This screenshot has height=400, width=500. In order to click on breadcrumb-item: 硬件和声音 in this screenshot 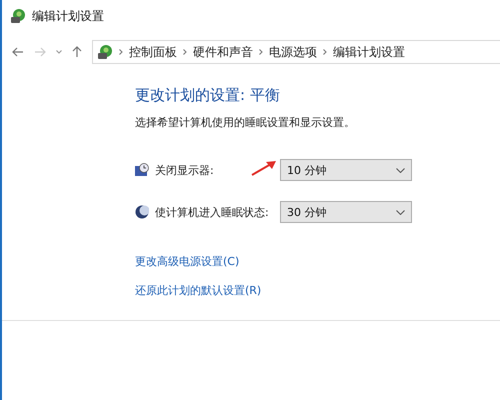, I will do `click(223, 52)`.